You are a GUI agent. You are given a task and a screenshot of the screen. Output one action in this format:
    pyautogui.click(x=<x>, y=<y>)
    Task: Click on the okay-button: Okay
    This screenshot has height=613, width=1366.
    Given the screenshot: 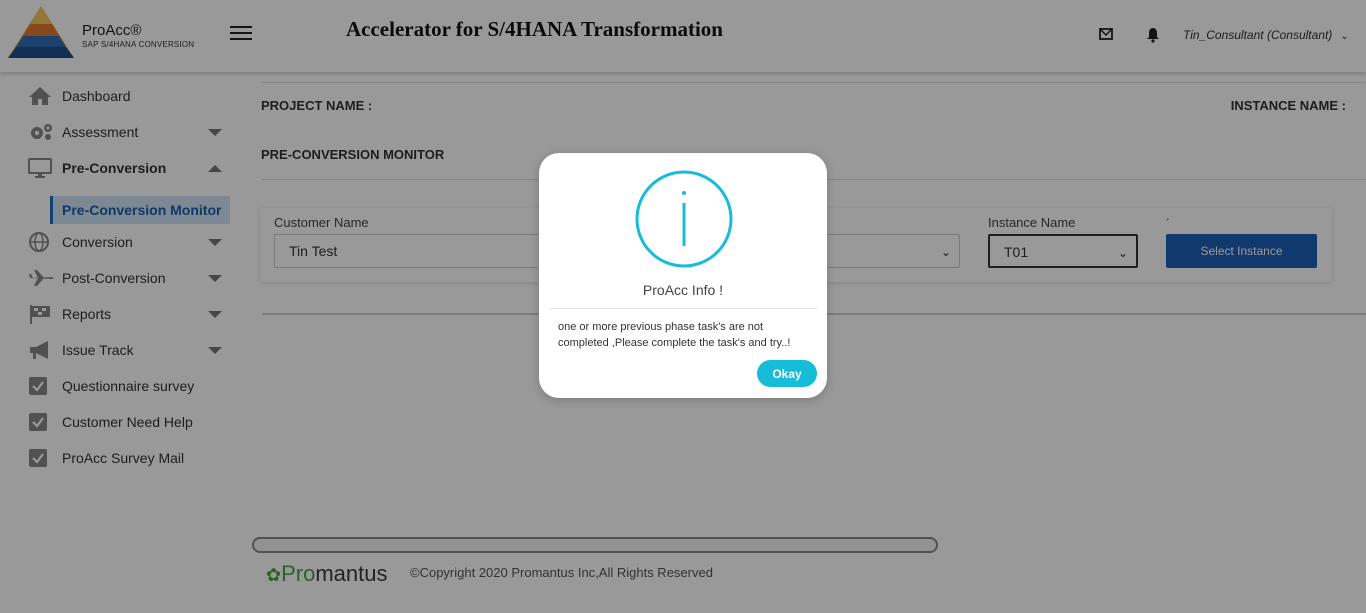 What is the action you would take?
    pyautogui.click(x=787, y=373)
    